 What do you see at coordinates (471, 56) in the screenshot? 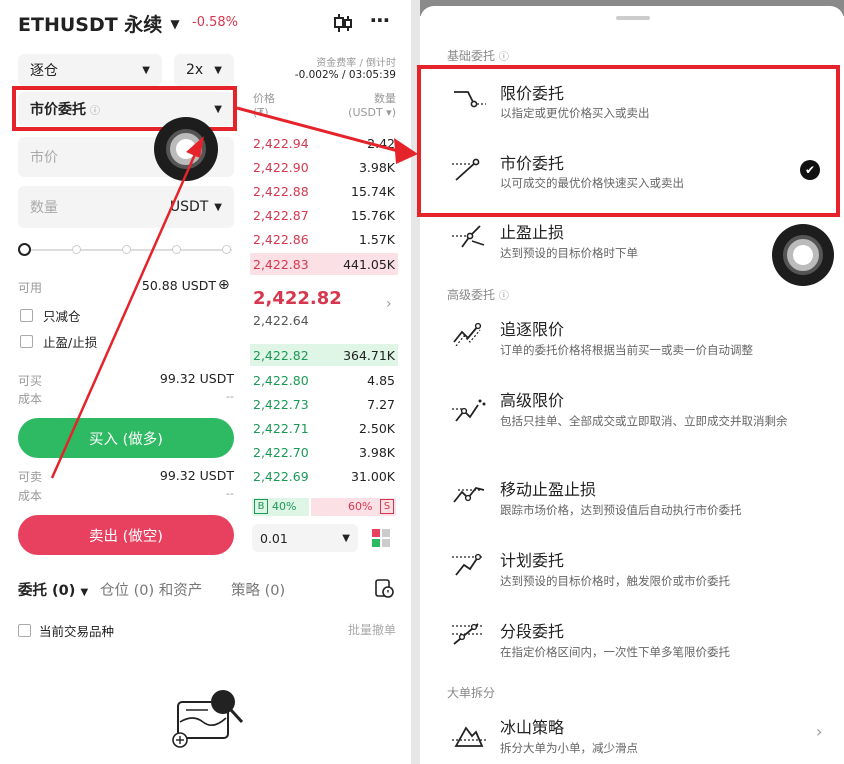
I see `section-basic-label: 基础委托` at bounding box center [471, 56].